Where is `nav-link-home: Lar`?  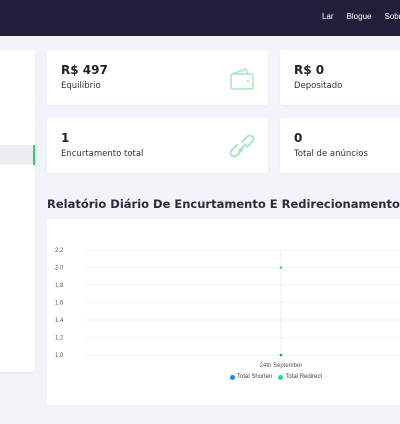
nav-link-home: Lar is located at coordinates (328, 16).